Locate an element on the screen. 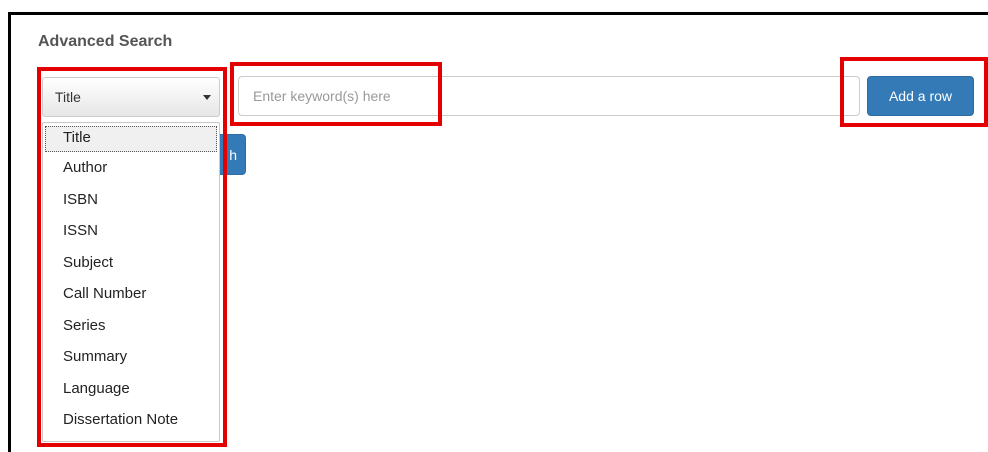 The height and width of the screenshot is (452, 988). dropdown-option-summary: Summary is located at coordinates (131, 357).